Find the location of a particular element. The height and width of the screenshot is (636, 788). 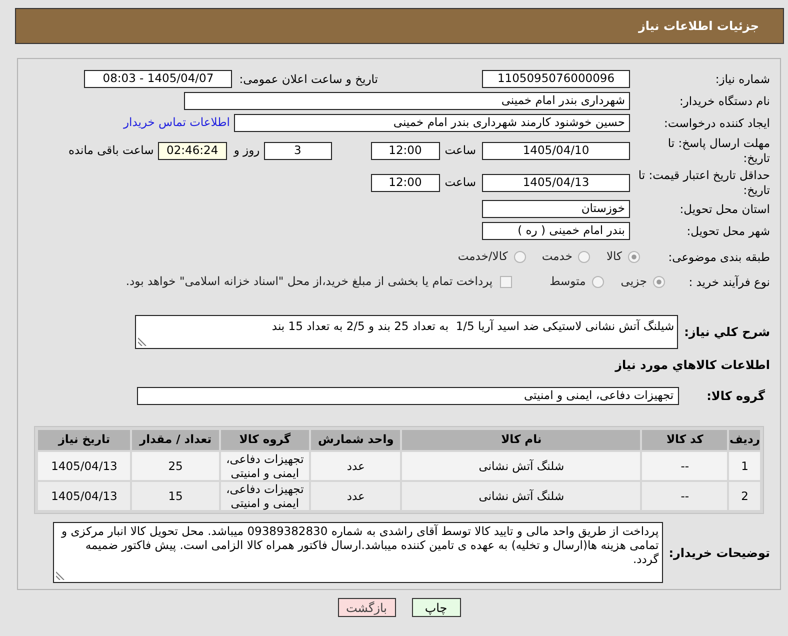

field-label: ساعت باقی مانده is located at coordinates (111, 150).